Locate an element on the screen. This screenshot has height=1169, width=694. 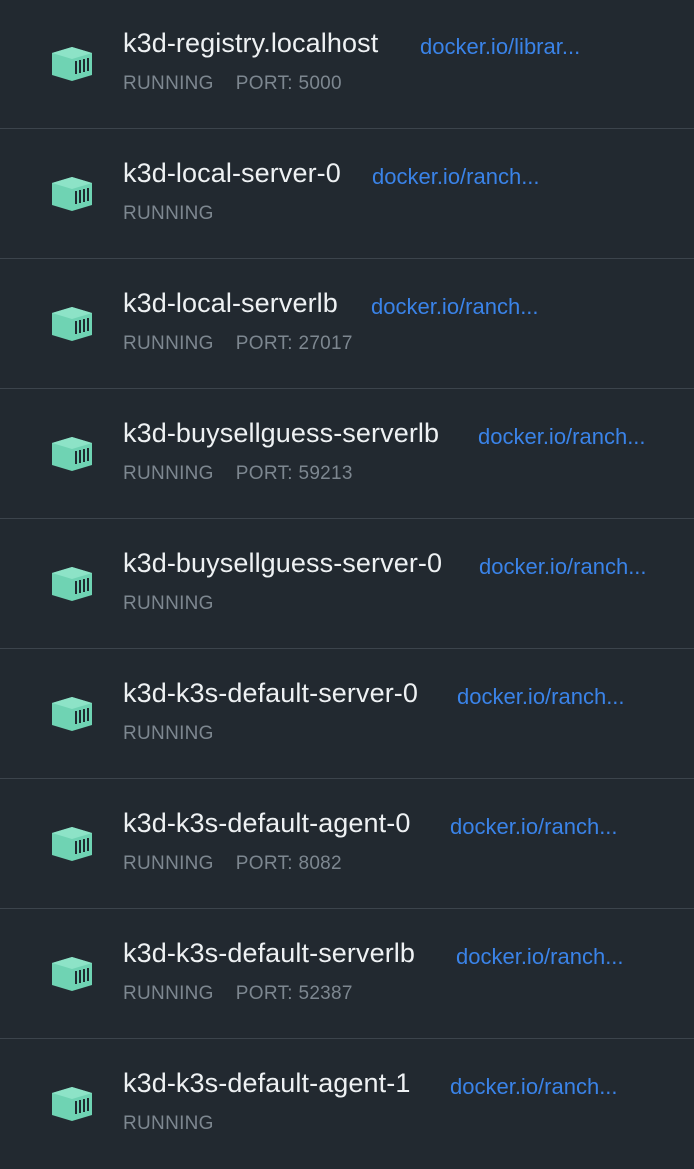
container-meta: RUNNING PORT: 8082 is located at coordinates (232, 864).